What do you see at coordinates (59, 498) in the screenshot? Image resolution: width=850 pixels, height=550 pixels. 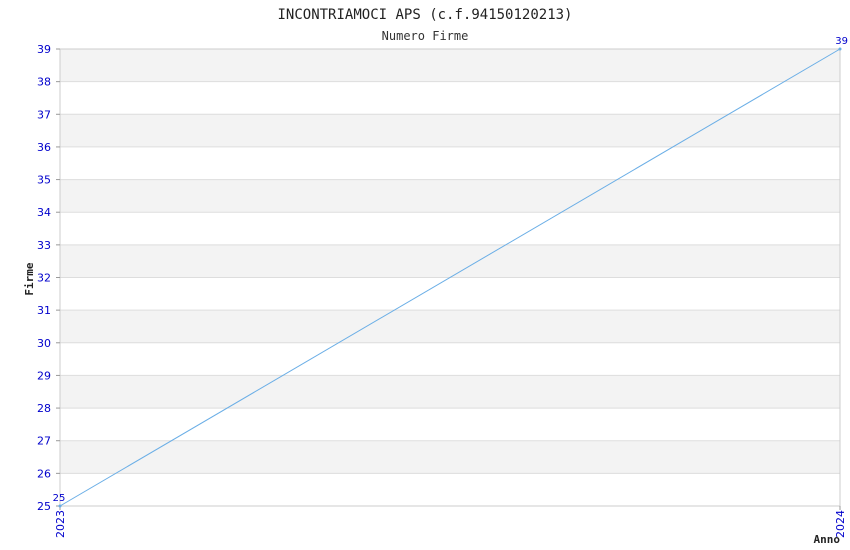 I see `data-label: 25` at bounding box center [59, 498].